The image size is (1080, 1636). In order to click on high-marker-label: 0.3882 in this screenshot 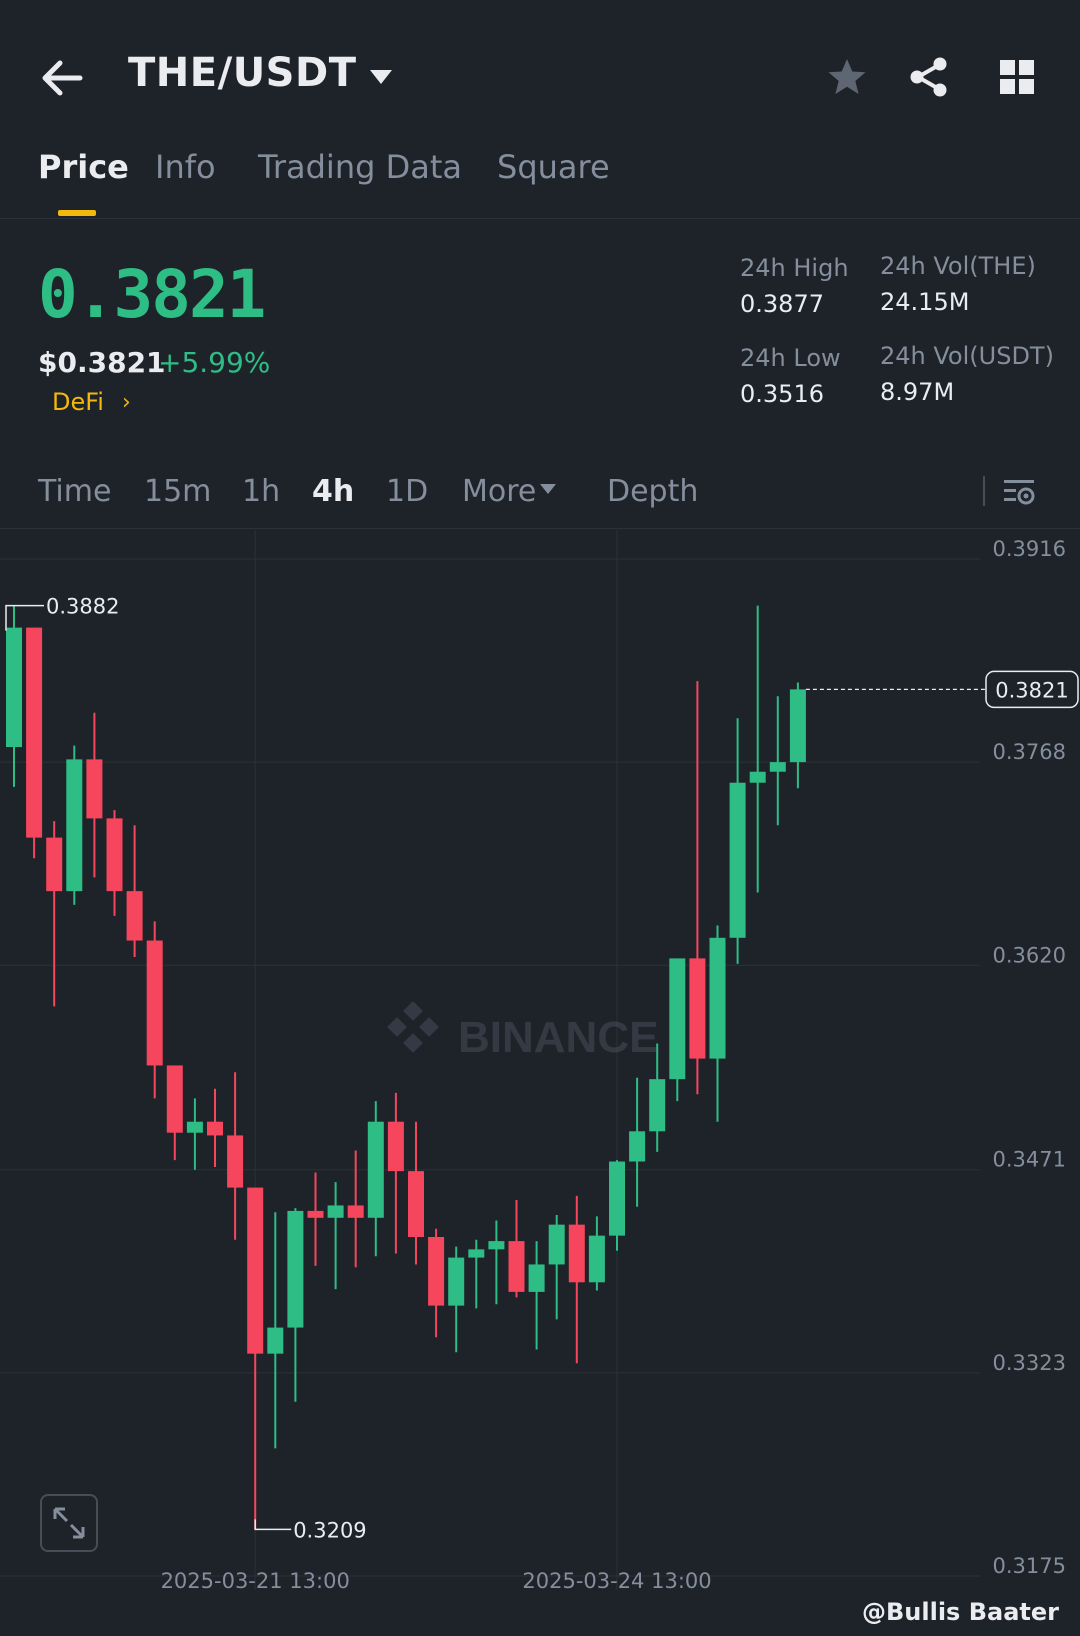, I will do `click(82, 607)`.